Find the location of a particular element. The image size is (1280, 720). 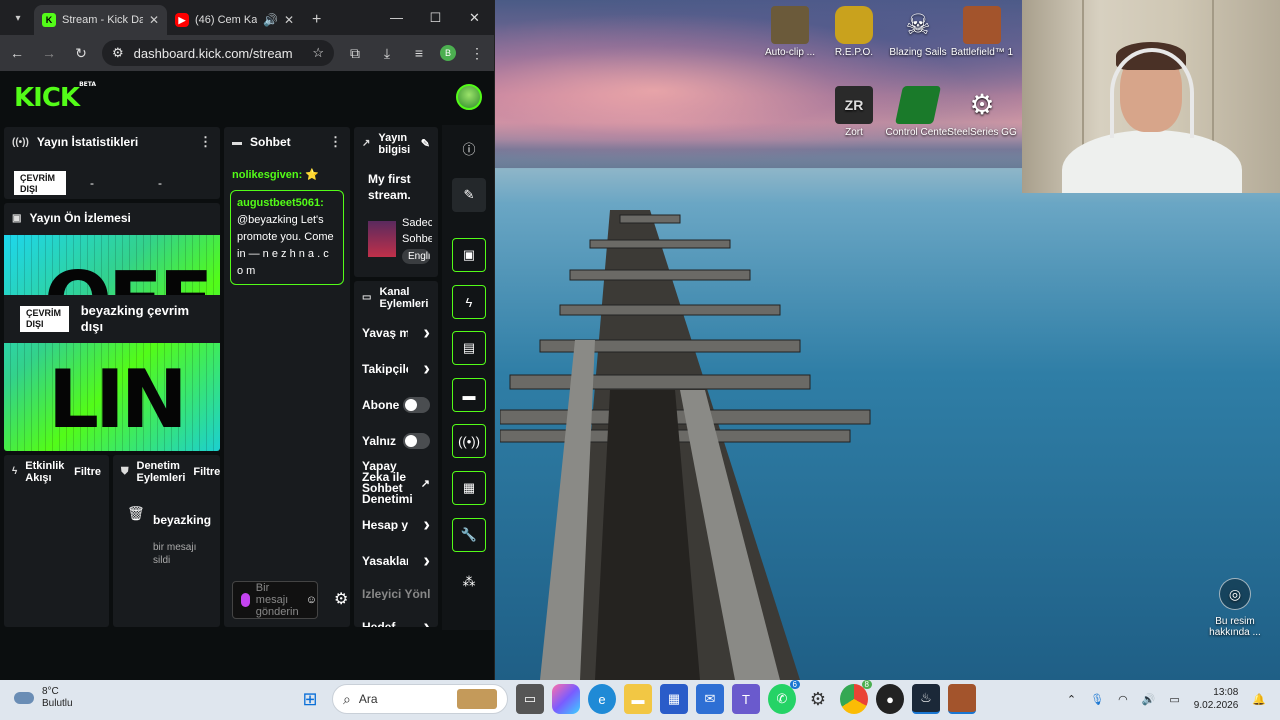

trash-icon: 🗑 is located at coordinates (136, 513).